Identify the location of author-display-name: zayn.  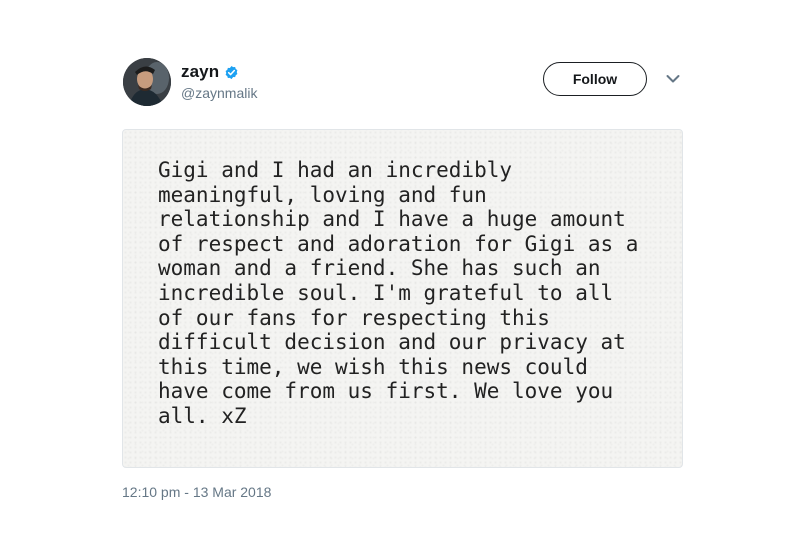
(200, 72).